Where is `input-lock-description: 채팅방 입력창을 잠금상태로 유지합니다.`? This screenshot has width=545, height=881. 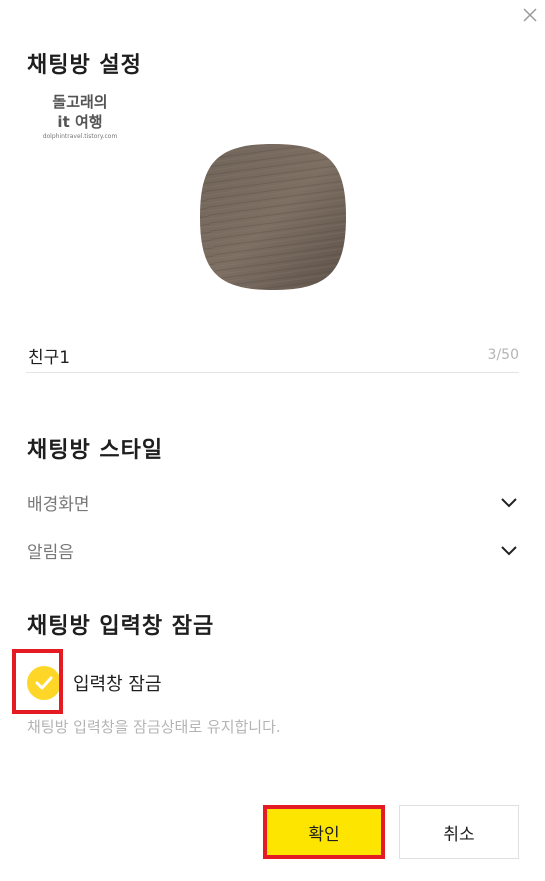 input-lock-description: 채팅방 입력창을 잠금상태로 유지합니다. is located at coordinates (154, 727).